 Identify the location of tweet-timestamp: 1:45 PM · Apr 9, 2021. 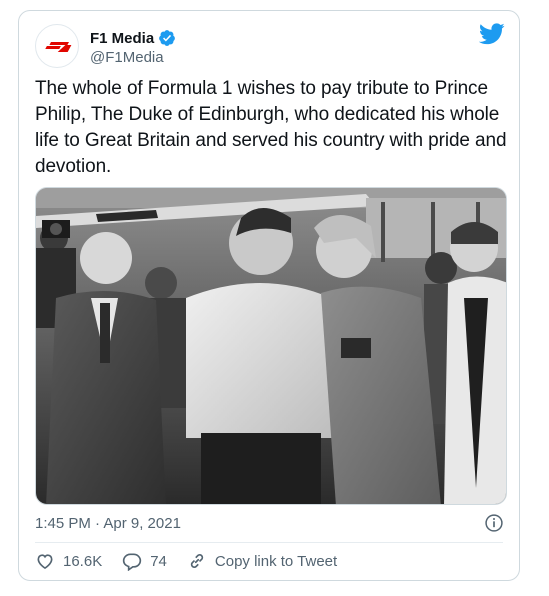
(108, 523).